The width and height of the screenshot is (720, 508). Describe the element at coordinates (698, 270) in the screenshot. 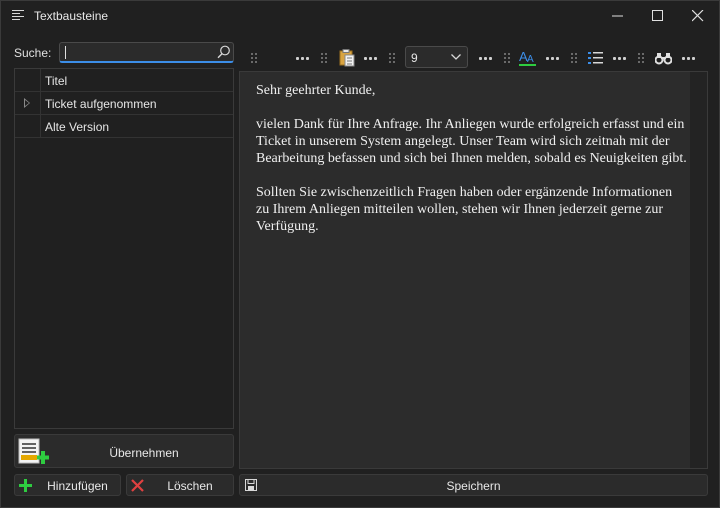

I see `editor-scrollbar` at that location.